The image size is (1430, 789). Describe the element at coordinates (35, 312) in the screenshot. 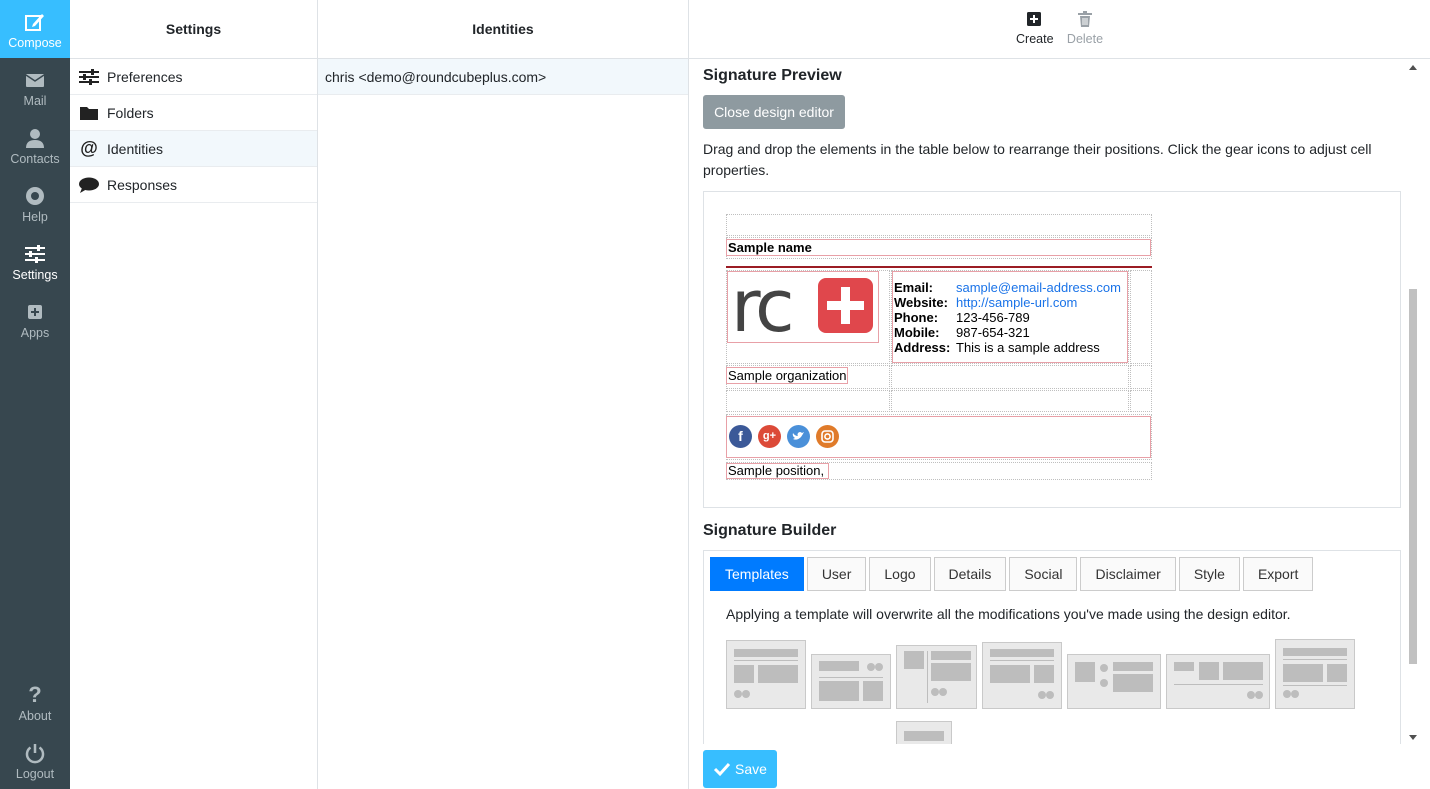

I see `apps-icon` at that location.